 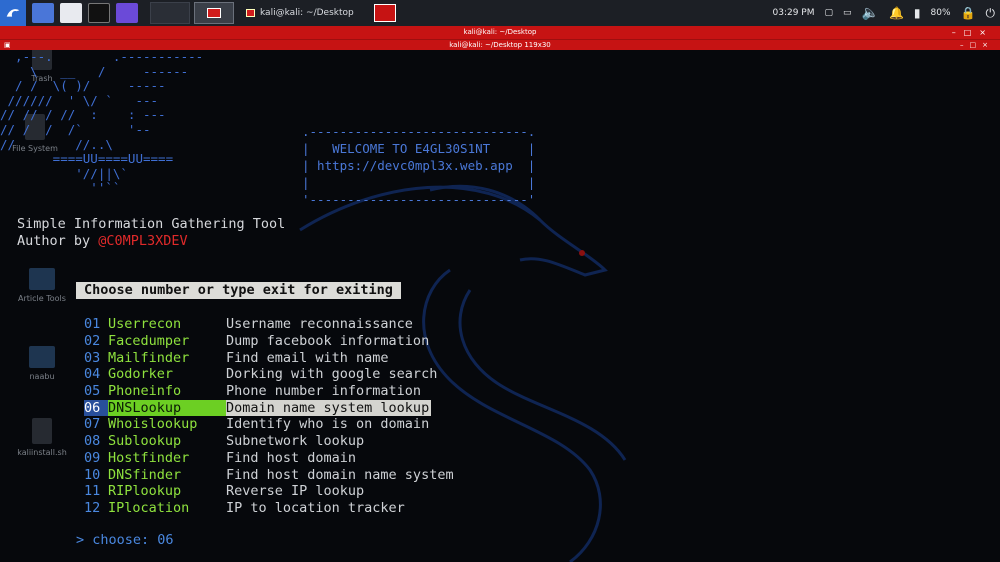 What do you see at coordinates (79, 100) in the screenshot?
I see `ascii-logo-line: ////// ' \/ ` ---` at bounding box center [79, 100].